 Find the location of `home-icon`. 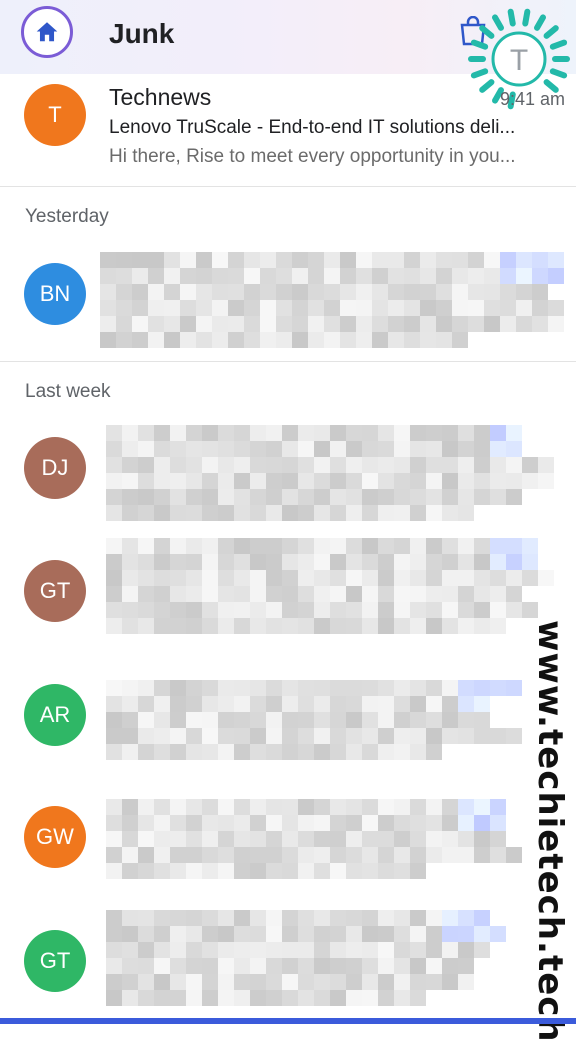

home-icon is located at coordinates (47, 32).